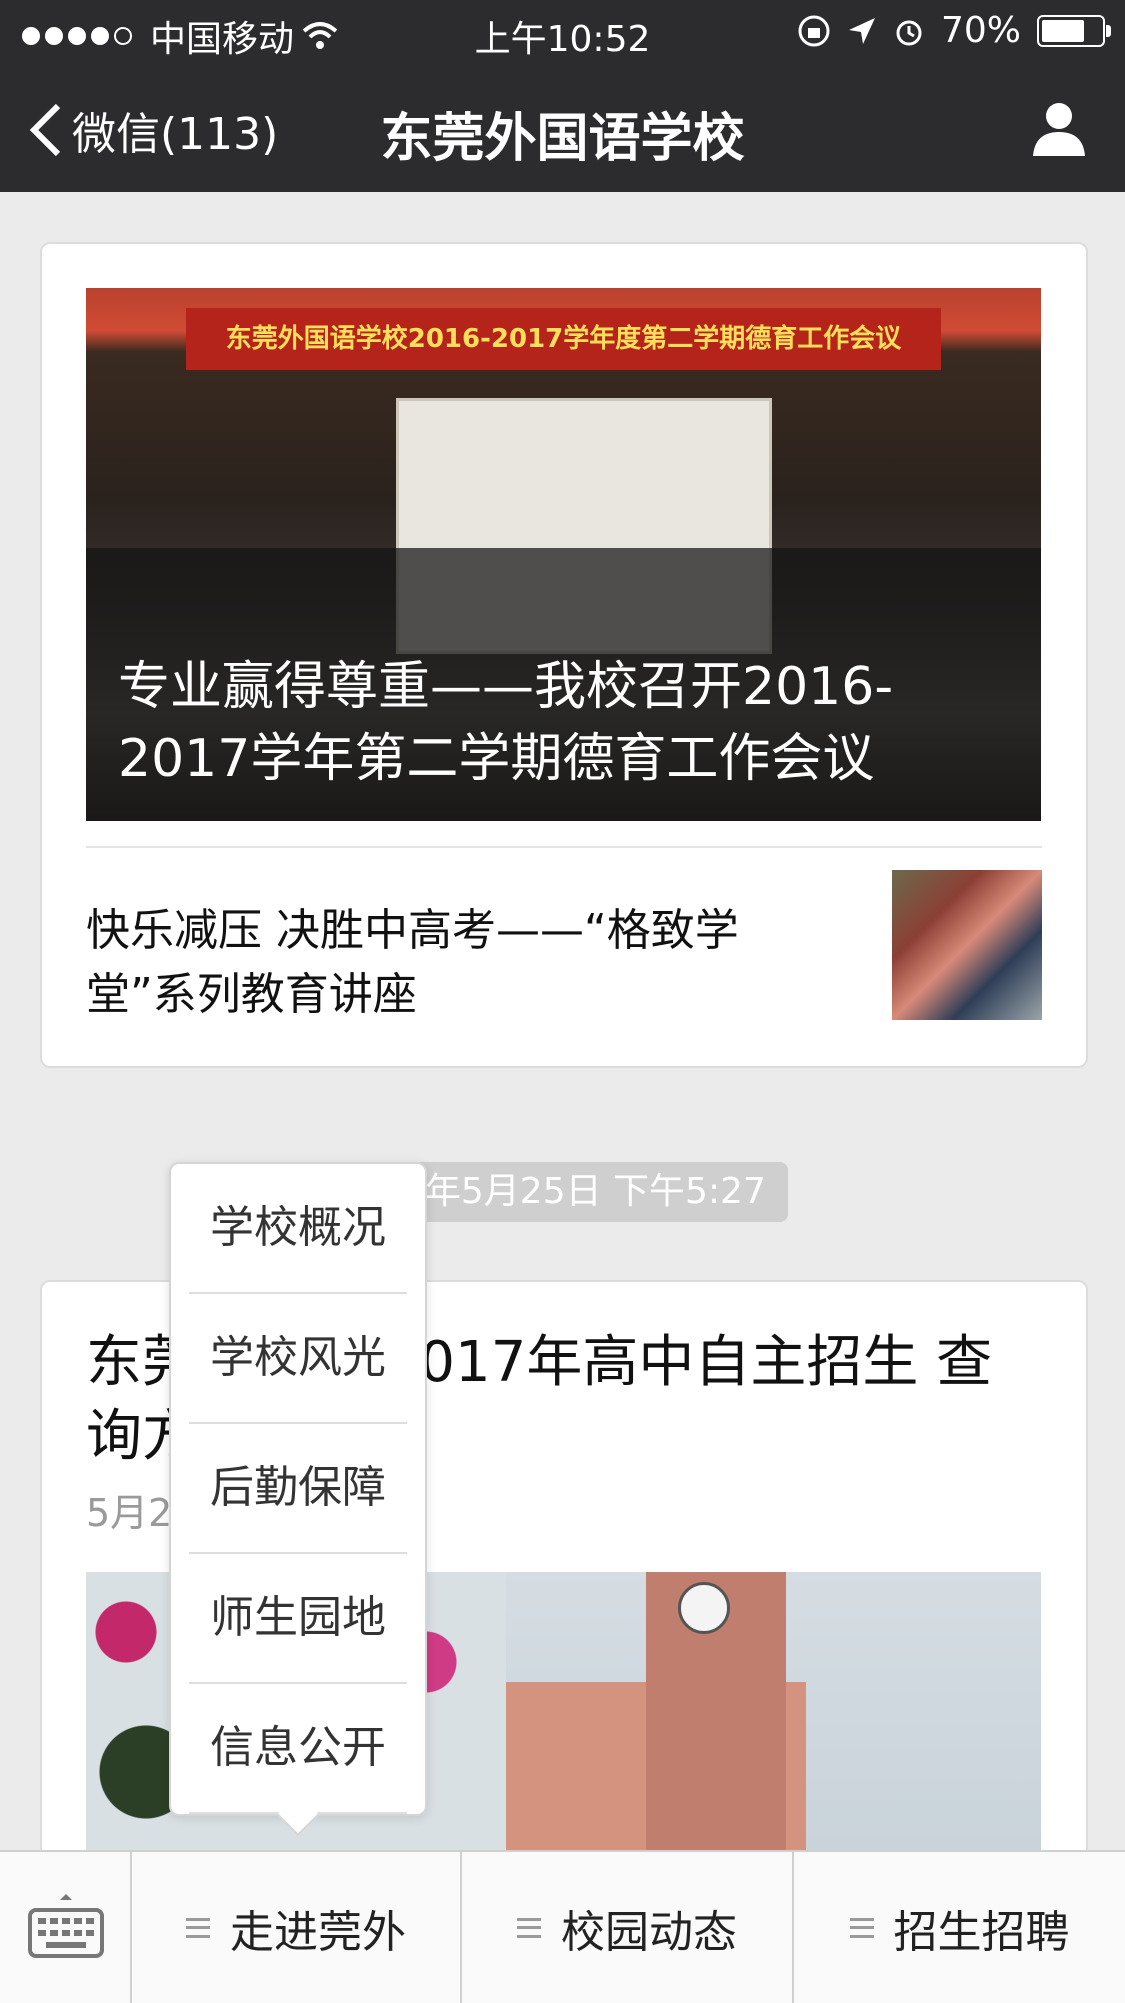 The width and height of the screenshot is (1125, 2003). Describe the element at coordinates (298, 1359) in the screenshot. I see `menu-item-school-scenery: 学校风光` at that location.